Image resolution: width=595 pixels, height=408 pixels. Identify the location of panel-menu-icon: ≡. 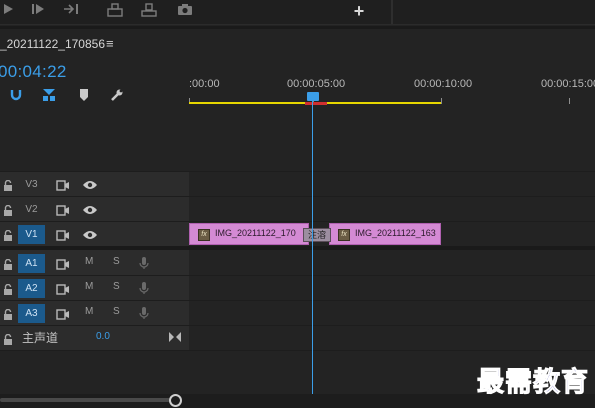
(110, 43).